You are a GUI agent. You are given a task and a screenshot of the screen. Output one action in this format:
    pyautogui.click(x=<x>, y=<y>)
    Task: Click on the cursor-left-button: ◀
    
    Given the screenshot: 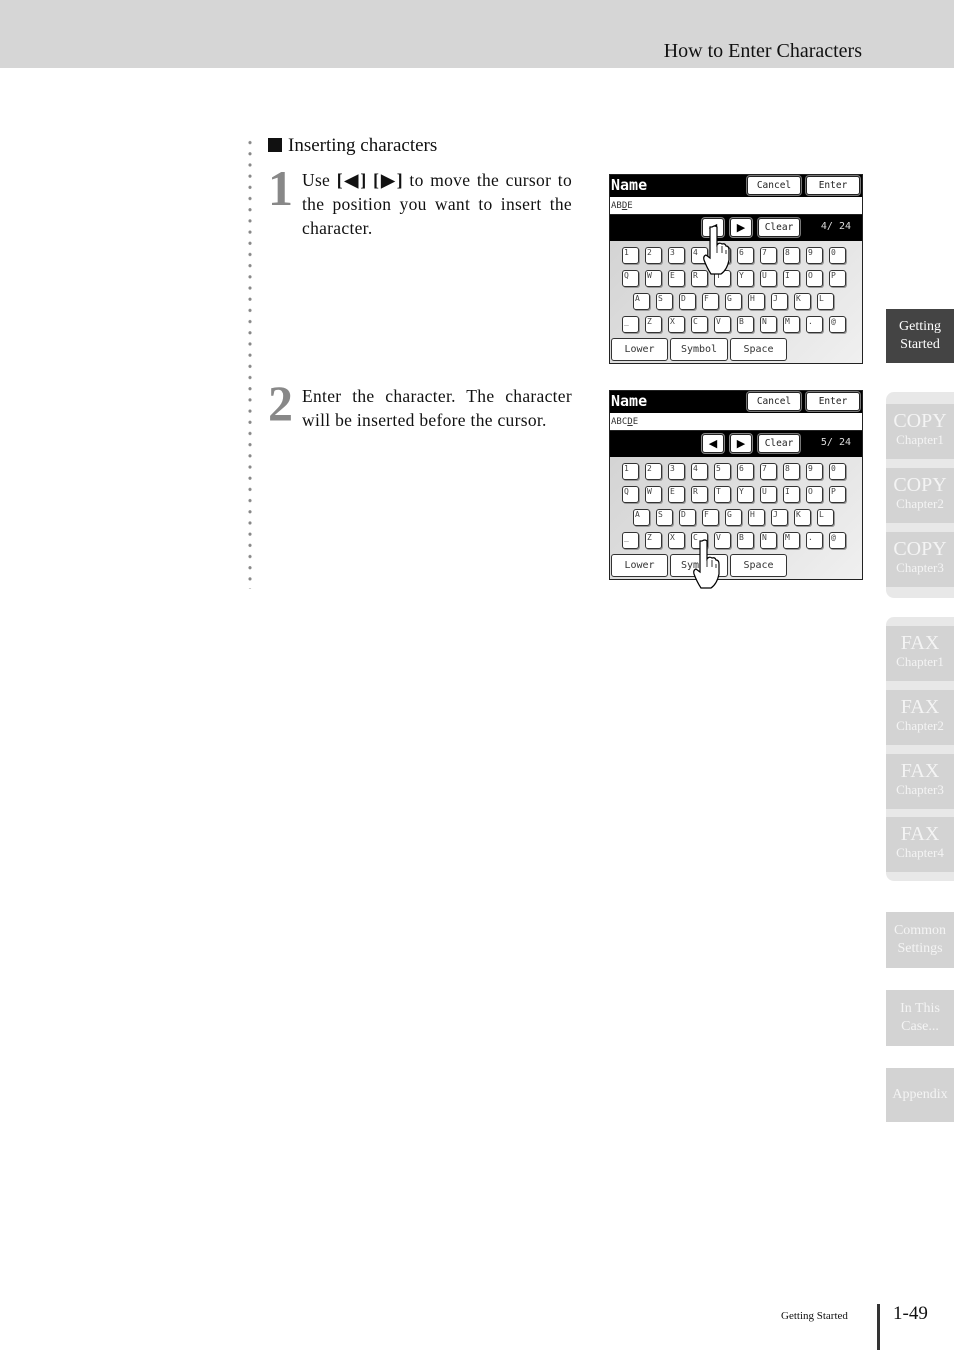 What is the action you would take?
    pyautogui.click(x=713, y=443)
    